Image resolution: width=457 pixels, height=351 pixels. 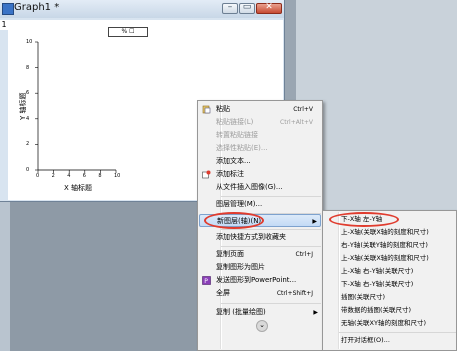 What do you see at coordinates (390, 297) in the screenshot?
I see `submenu-item-inset: 插图(关联尺寸)` at bounding box center [390, 297].